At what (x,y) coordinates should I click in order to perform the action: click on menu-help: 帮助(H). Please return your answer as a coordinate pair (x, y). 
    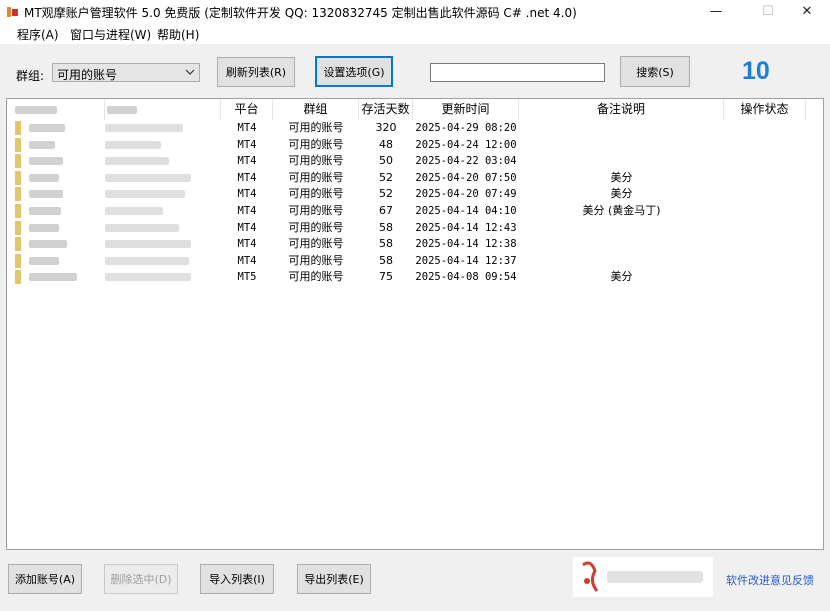
    Looking at the image, I should click on (178, 34).